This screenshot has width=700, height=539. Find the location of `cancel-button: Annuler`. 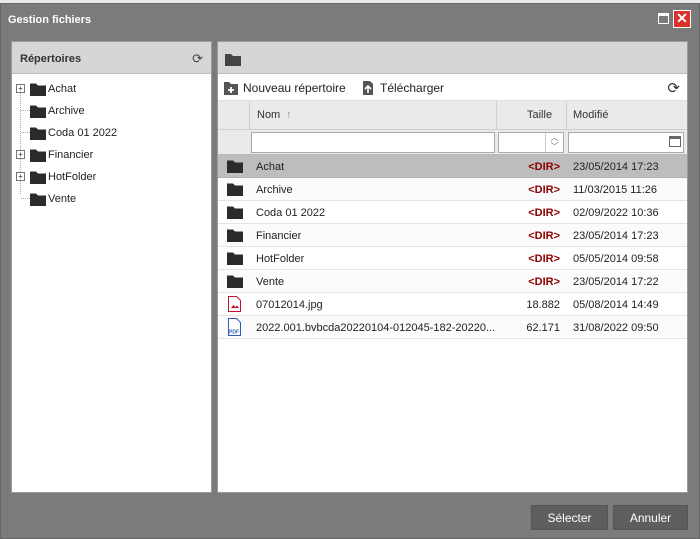

cancel-button: Annuler is located at coordinates (650, 517).